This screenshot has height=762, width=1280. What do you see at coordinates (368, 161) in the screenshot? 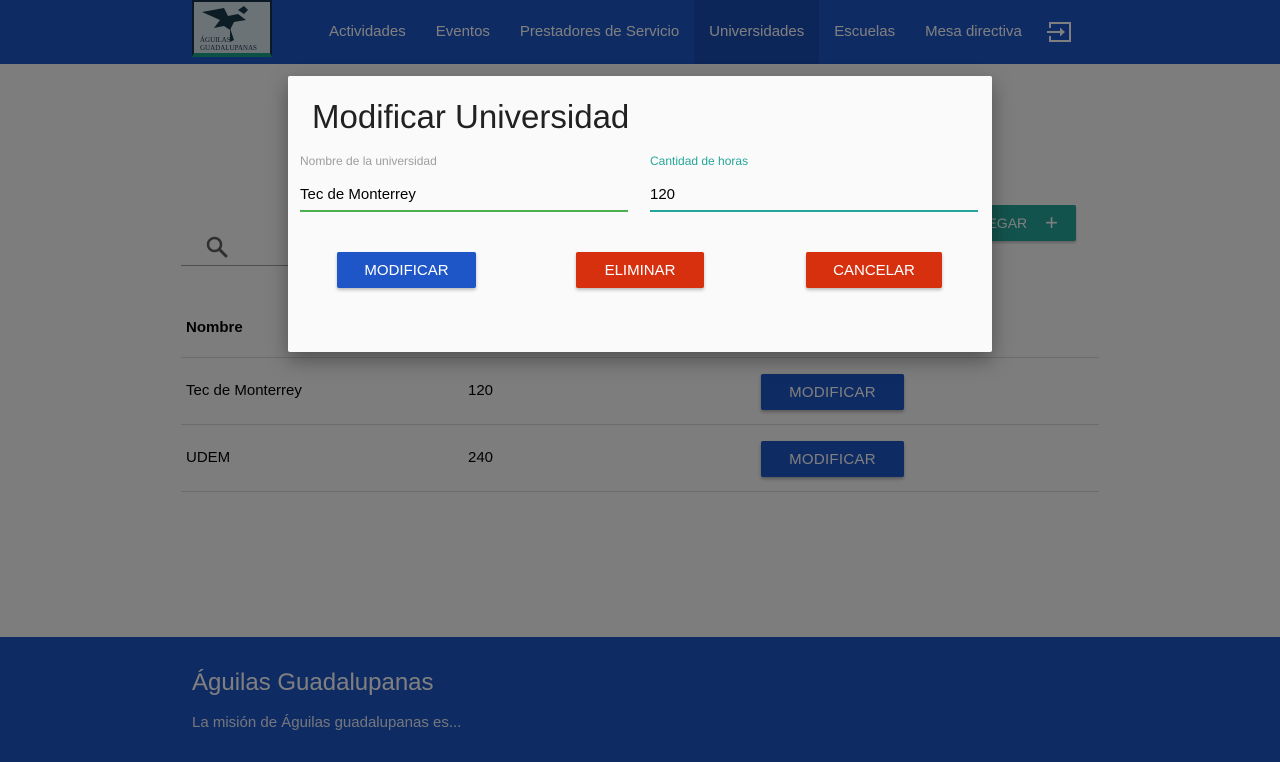
I see `university-name-label: Nombre de la universidad` at bounding box center [368, 161].